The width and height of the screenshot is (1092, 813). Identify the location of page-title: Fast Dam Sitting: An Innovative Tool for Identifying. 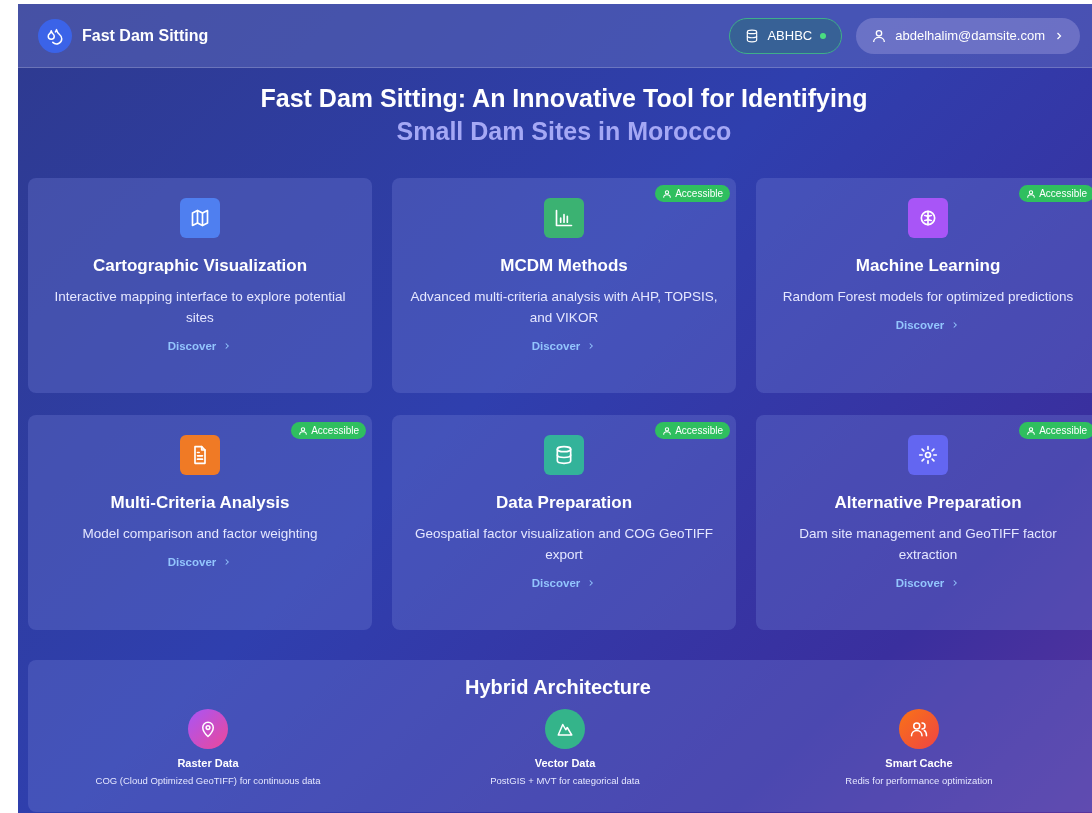
(564, 98).